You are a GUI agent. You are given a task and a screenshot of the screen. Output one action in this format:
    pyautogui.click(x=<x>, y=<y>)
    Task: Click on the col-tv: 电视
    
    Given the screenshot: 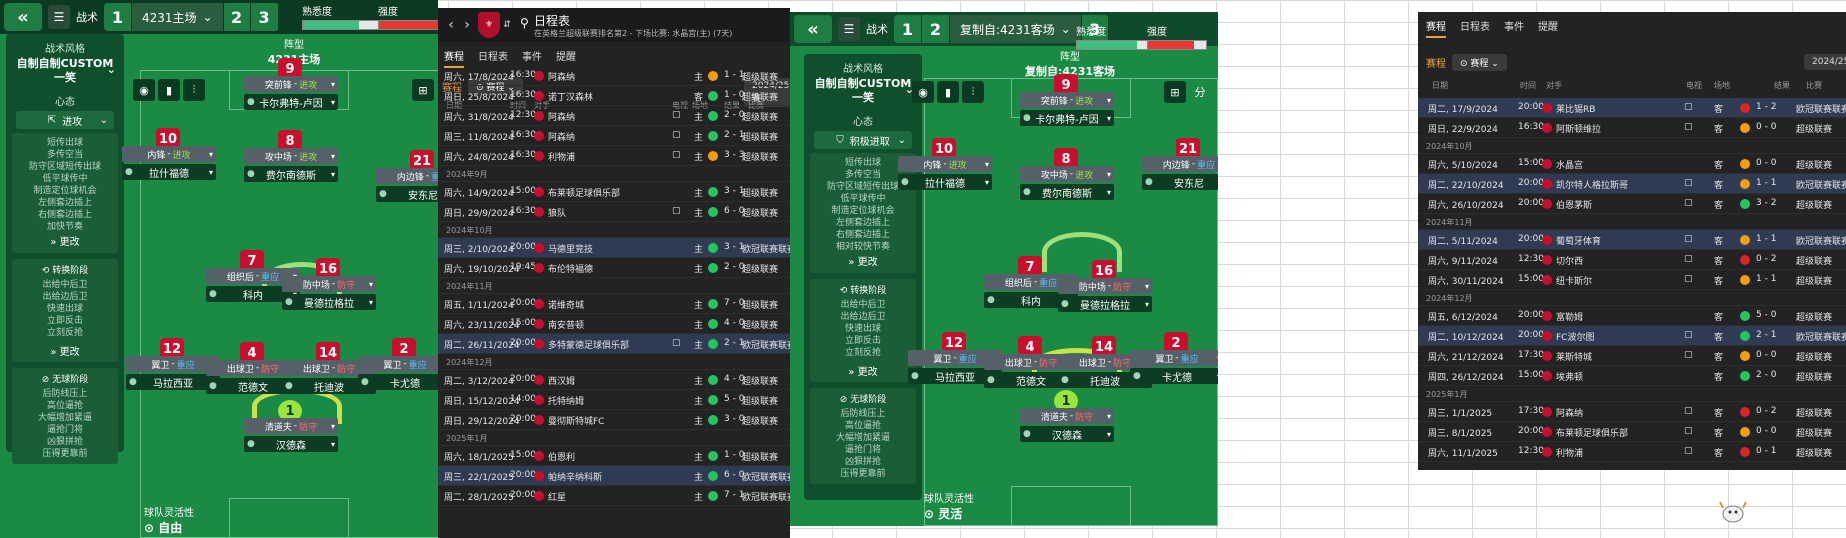 What is the action you would take?
    pyautogui.click(x=1694, y=85)
    